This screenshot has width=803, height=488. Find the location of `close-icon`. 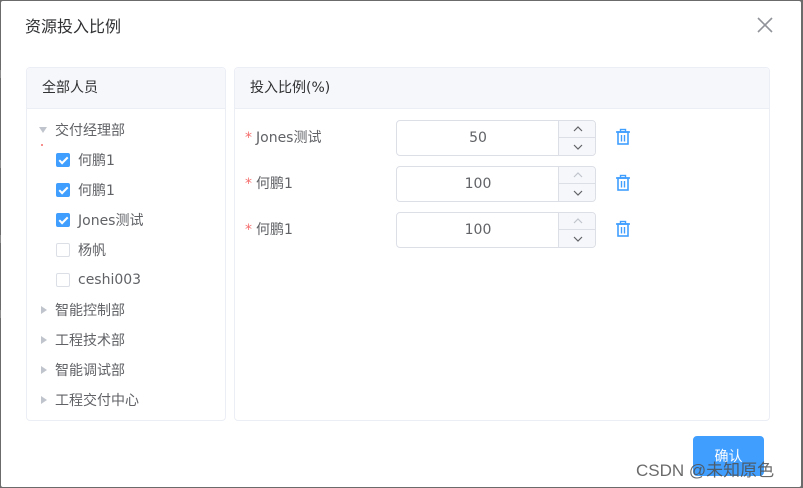

close-icon is located at coordinates (765, 25).